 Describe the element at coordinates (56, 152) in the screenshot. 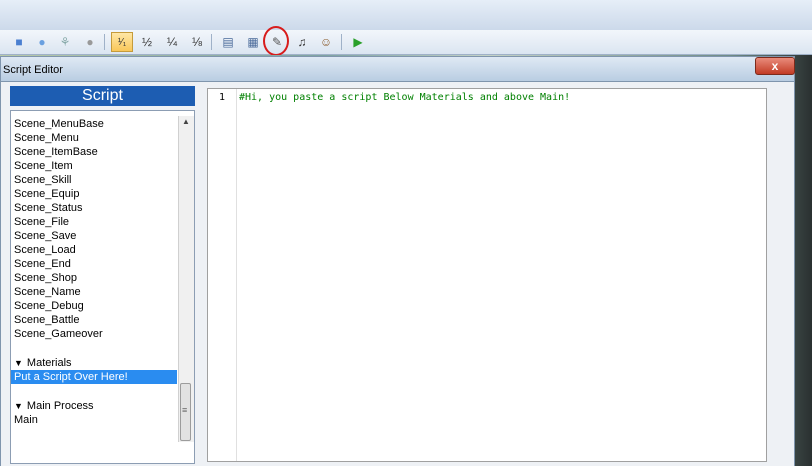

I see `list-item: Scene_ItemBase` at that location.